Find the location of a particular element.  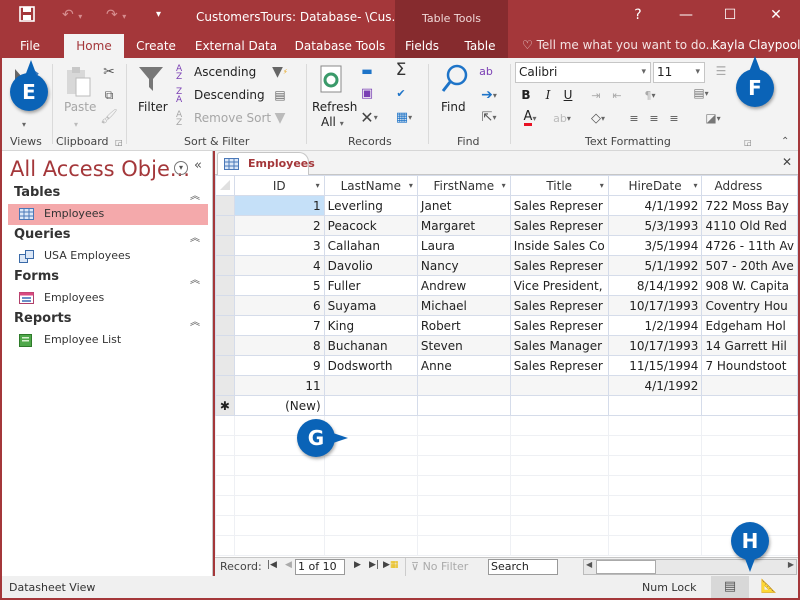

column-header-firstname: FirstName ▾ is located at coordinates (463, 185).